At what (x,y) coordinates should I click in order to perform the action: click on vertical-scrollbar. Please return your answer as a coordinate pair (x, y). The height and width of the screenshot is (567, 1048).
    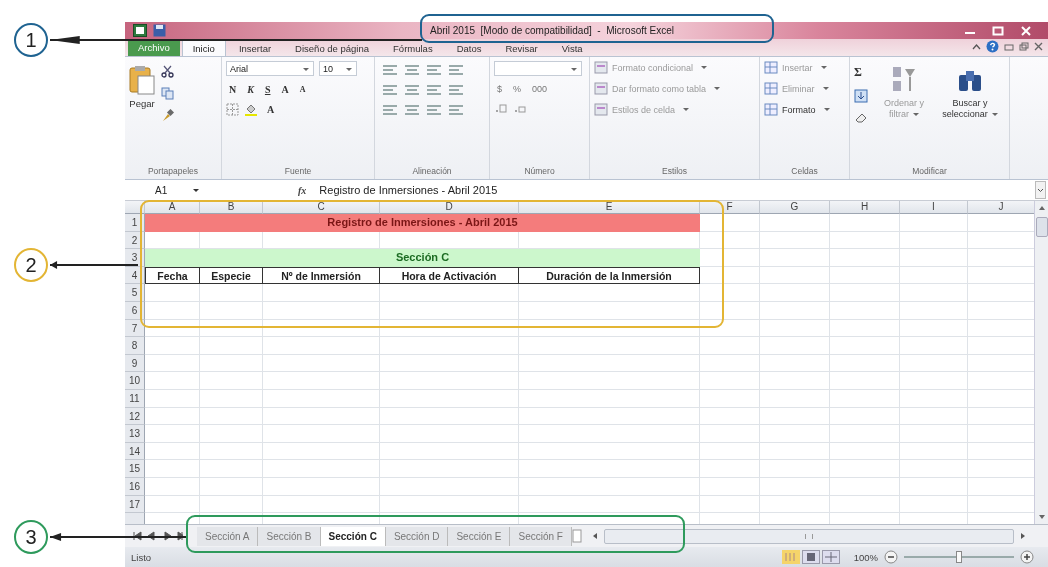
    Looking at the image, I should click on (1041, 362).